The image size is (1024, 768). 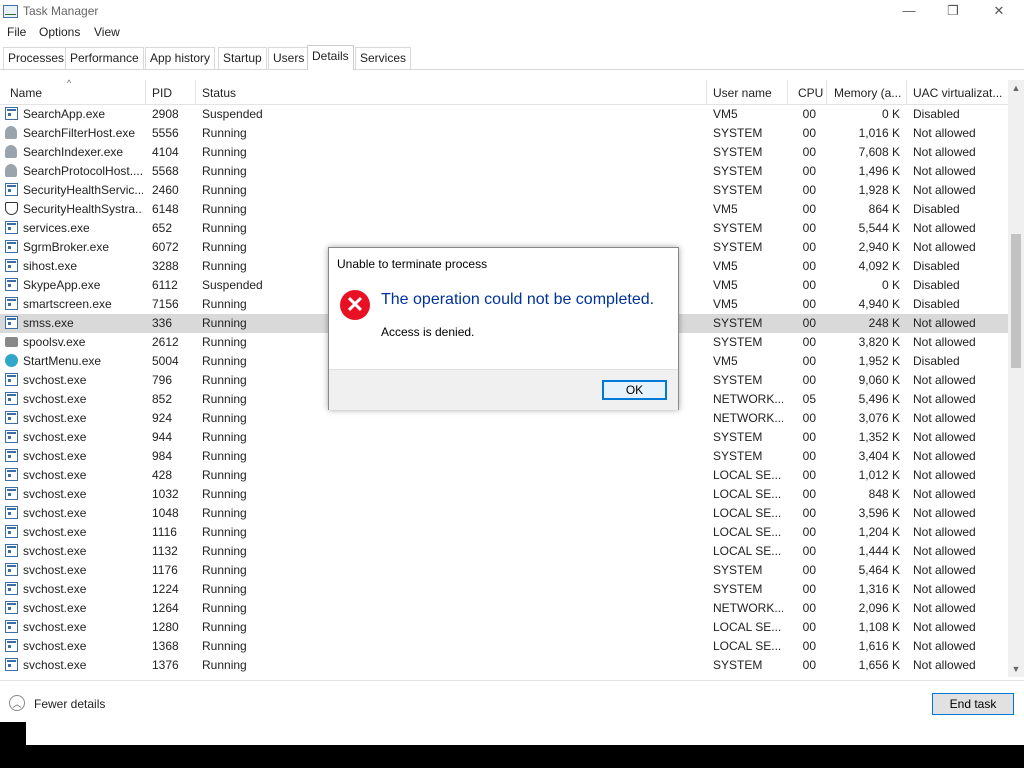 What do you see at coordinates (1016, 88) in the screenshot?
I see `scroll-up-icon: ▲` at bounding box center [1016, 88].